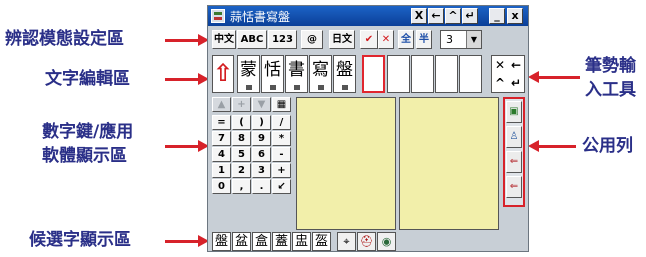 Image resolution: width=646 pixels, height=257 pixels. What do you see at coordinates (281, 104) in the screenshot?
I see `keypad-calculator-icon: ▦` at bounding box center [281, 104].